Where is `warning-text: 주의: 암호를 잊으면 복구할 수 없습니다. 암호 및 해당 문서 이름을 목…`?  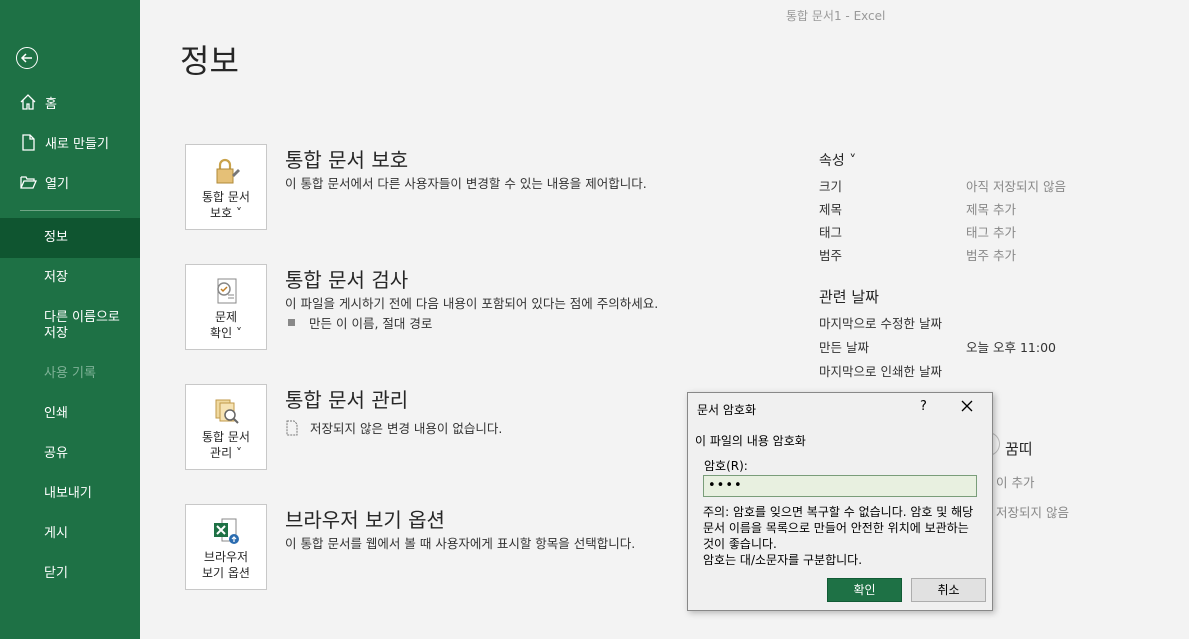 warning-text: 주의: 암호를 잊으면 복구할 수 없습니다. 암호 및 해당 문서 이름을 목… is located at coordinates (838, 528).